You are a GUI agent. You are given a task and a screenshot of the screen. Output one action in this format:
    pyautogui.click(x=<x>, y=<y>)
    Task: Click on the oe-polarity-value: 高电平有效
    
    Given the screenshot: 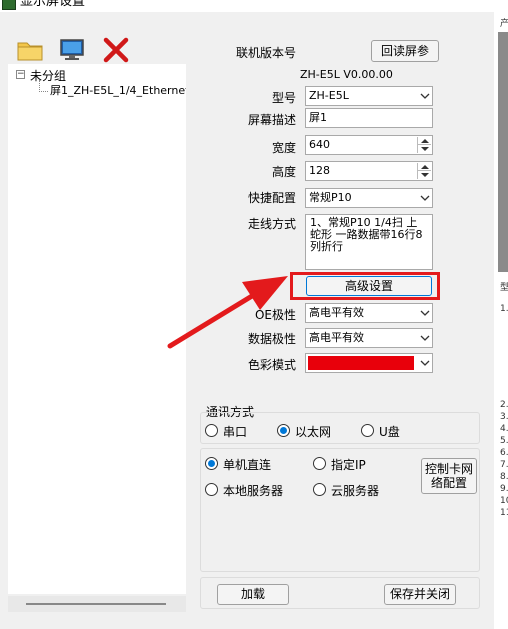 What is the action you would take?
    pyautogui.click(x=336, y=312)
    